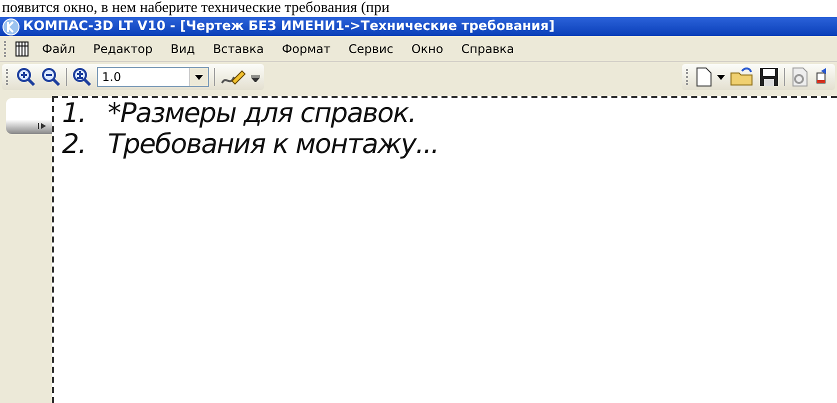 Image resolution: width=837 pixels, height=403 pixels. What do you see at coordinates (800, 77) in the screenshot?
I see `print-preview-icon` at bounding box center [800, 77].